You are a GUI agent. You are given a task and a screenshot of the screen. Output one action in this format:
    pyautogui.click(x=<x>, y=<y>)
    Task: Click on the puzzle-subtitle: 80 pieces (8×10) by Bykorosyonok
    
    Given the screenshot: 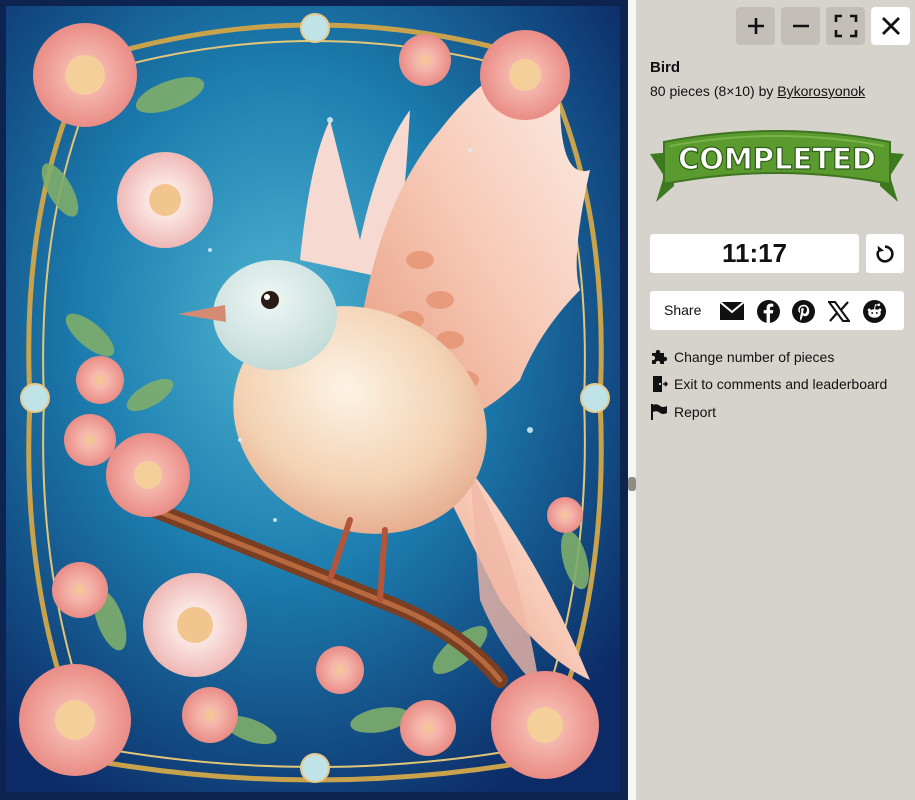 What is the action you would take?
    pyautogui.click(x=757, y=91)
    